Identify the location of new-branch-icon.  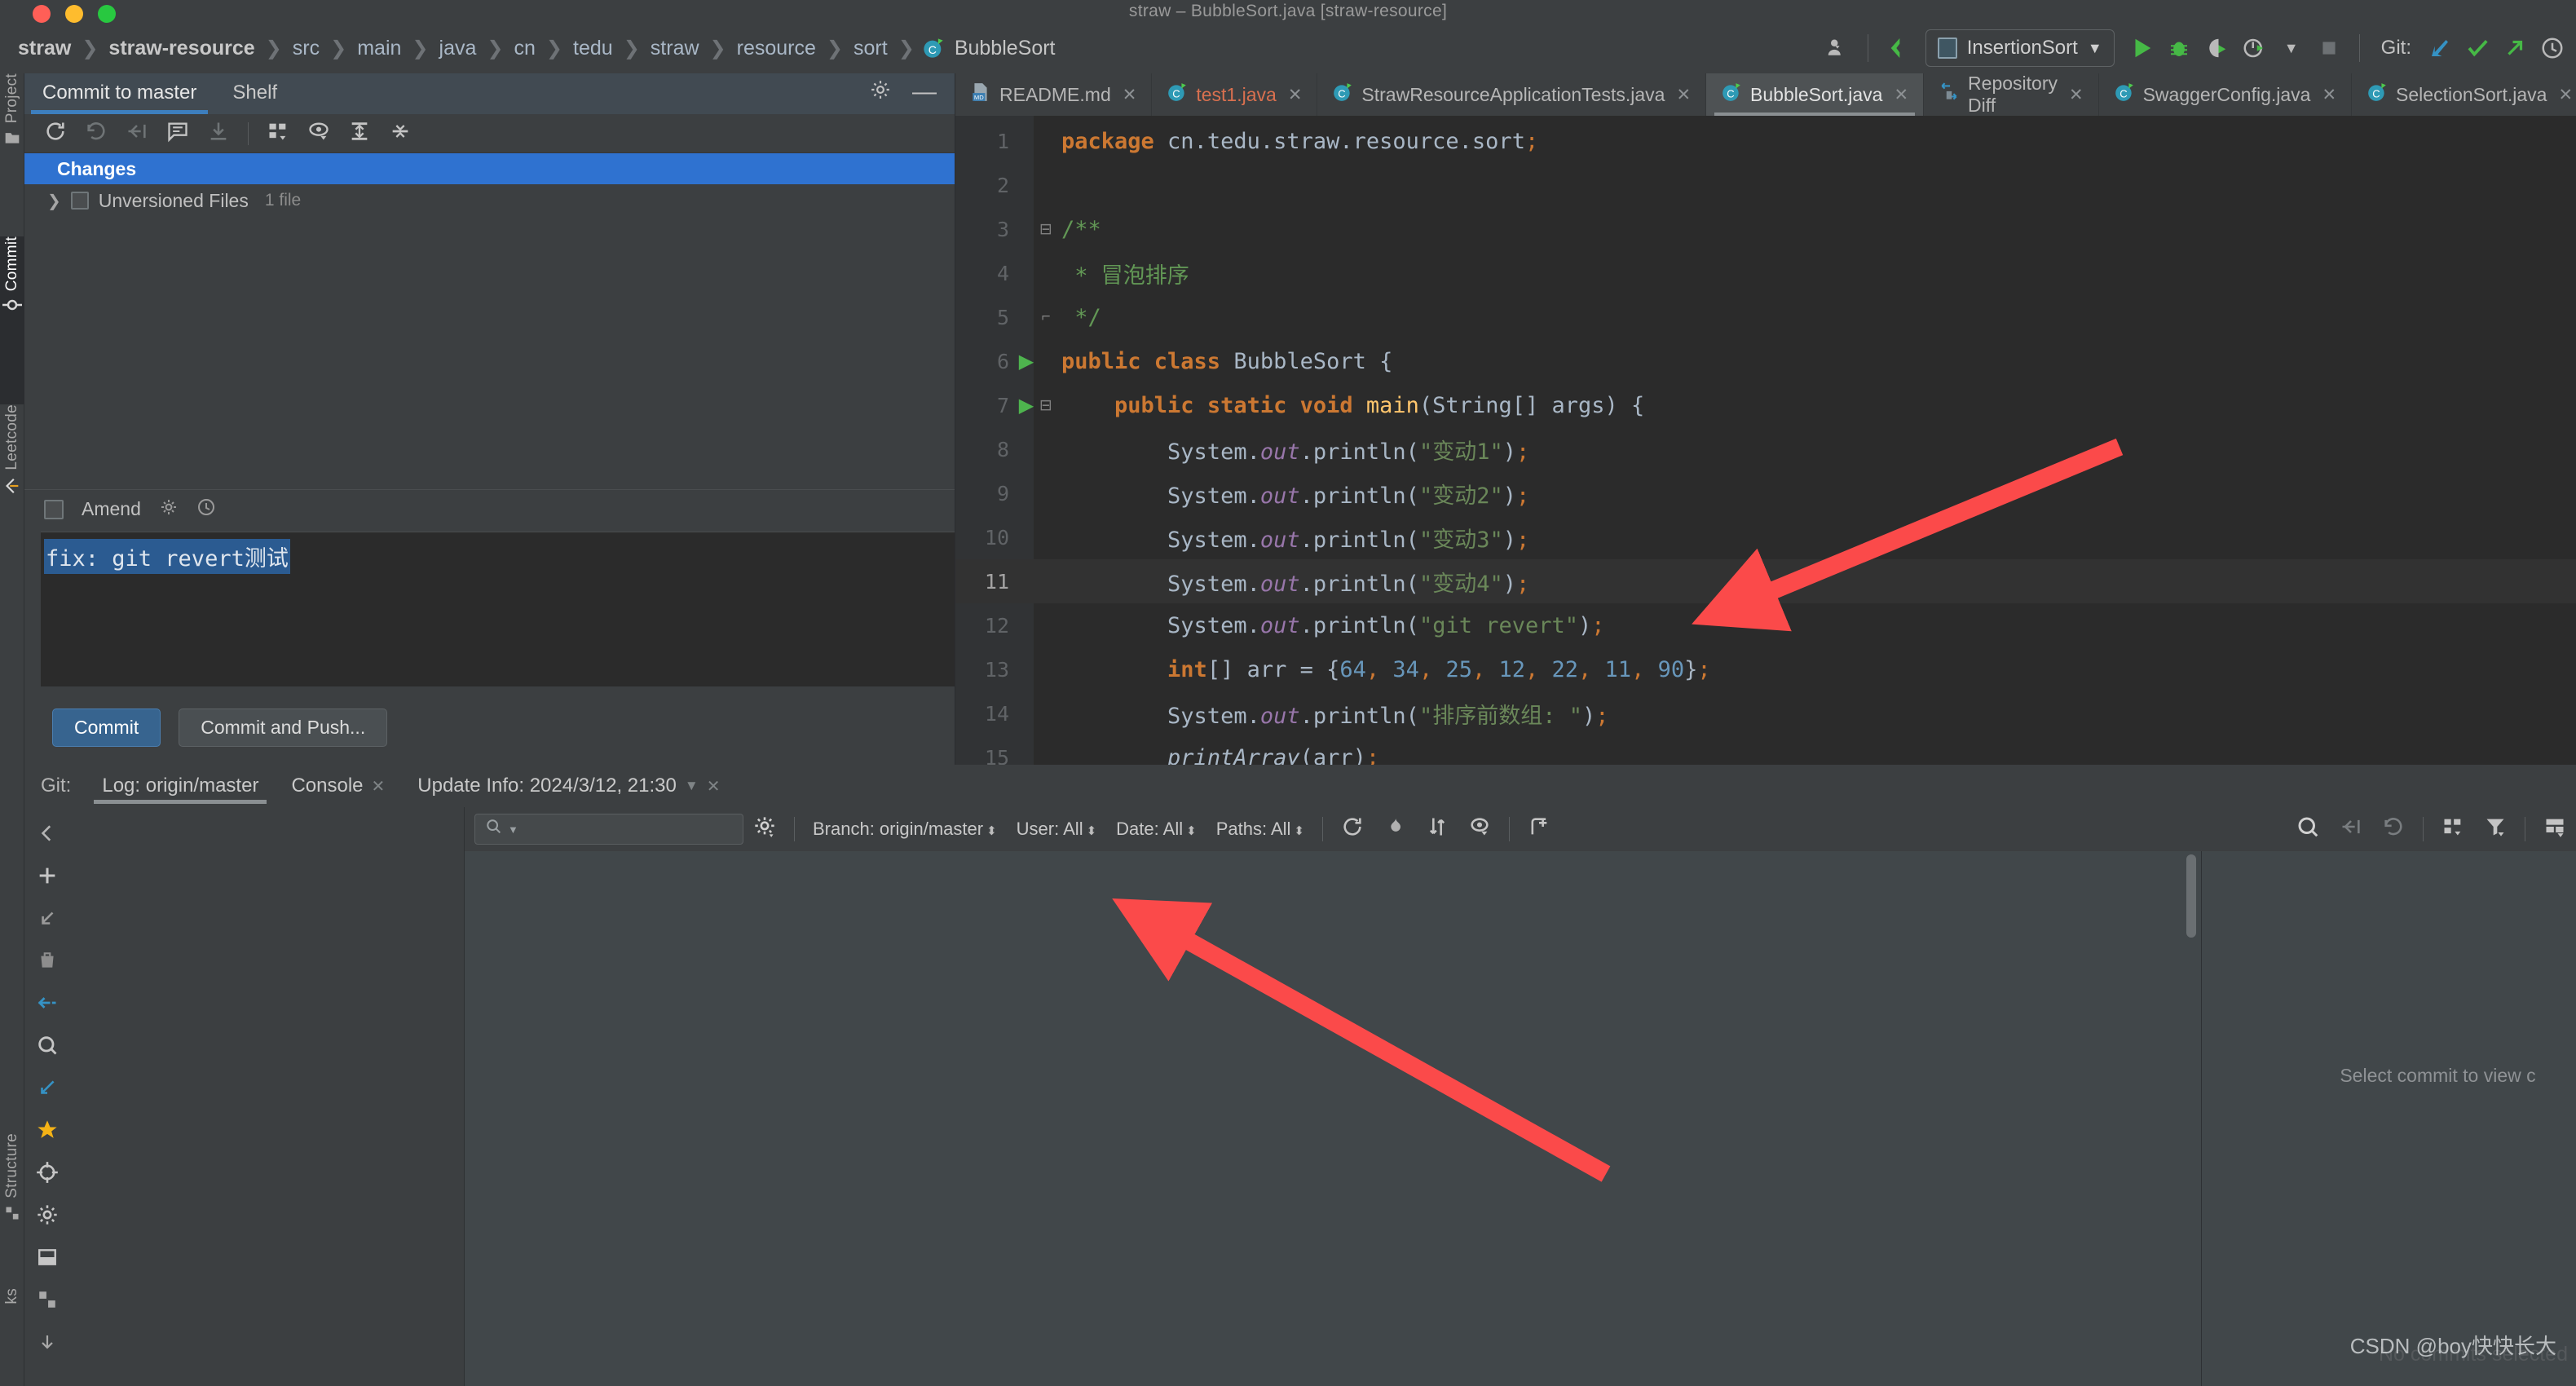
(1539, 829).